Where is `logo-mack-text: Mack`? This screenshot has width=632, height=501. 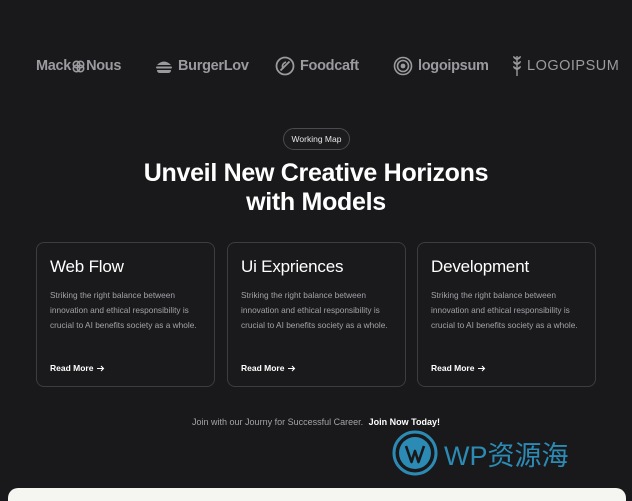 logo-mack-text: Mack is located at coordinates (54, 66).